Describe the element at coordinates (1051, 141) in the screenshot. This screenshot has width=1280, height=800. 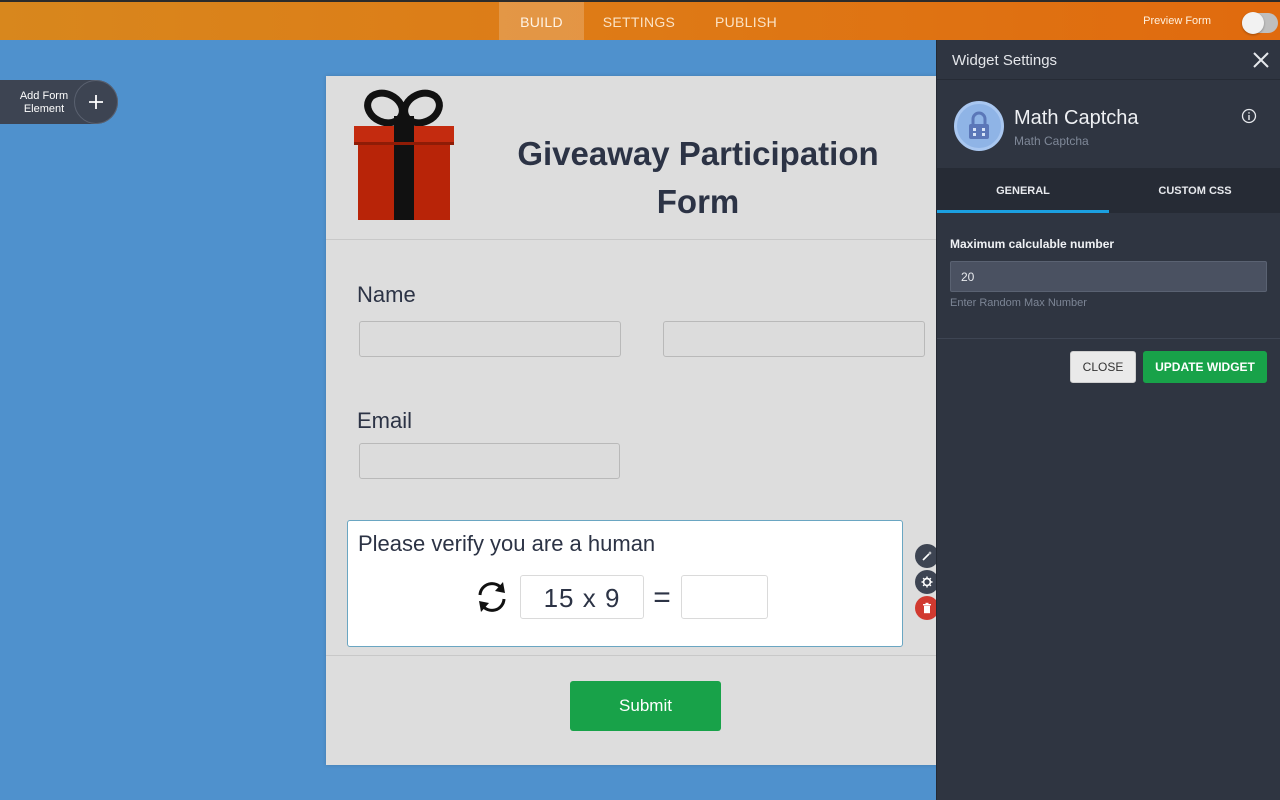
I see `widget-subtitle: Math Captcha` at that location.